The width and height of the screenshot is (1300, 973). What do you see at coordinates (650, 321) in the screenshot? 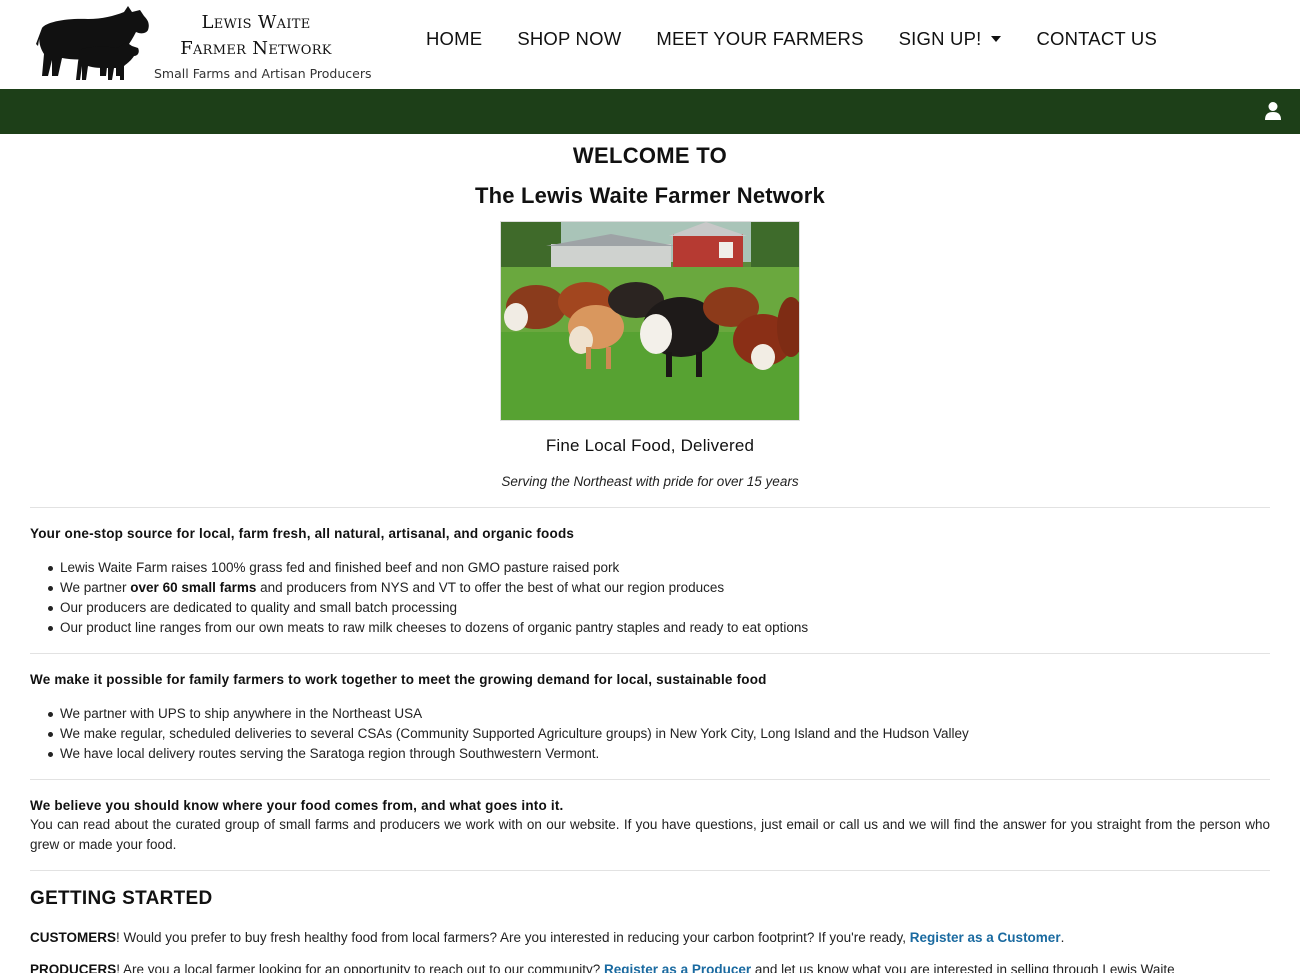
I see `hero-image-cattle` at bounding box center [650, 321].